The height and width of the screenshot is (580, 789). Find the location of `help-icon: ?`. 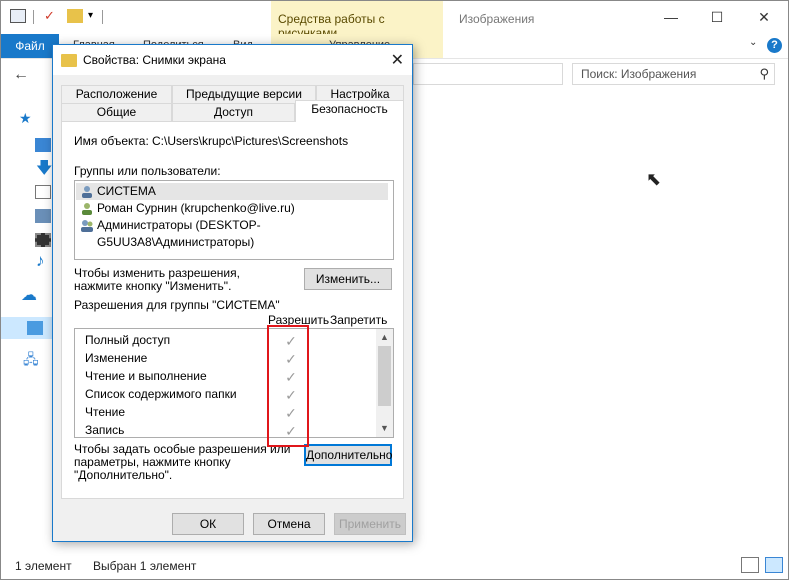

help-icon: ? is located at coordinates (774, 45).